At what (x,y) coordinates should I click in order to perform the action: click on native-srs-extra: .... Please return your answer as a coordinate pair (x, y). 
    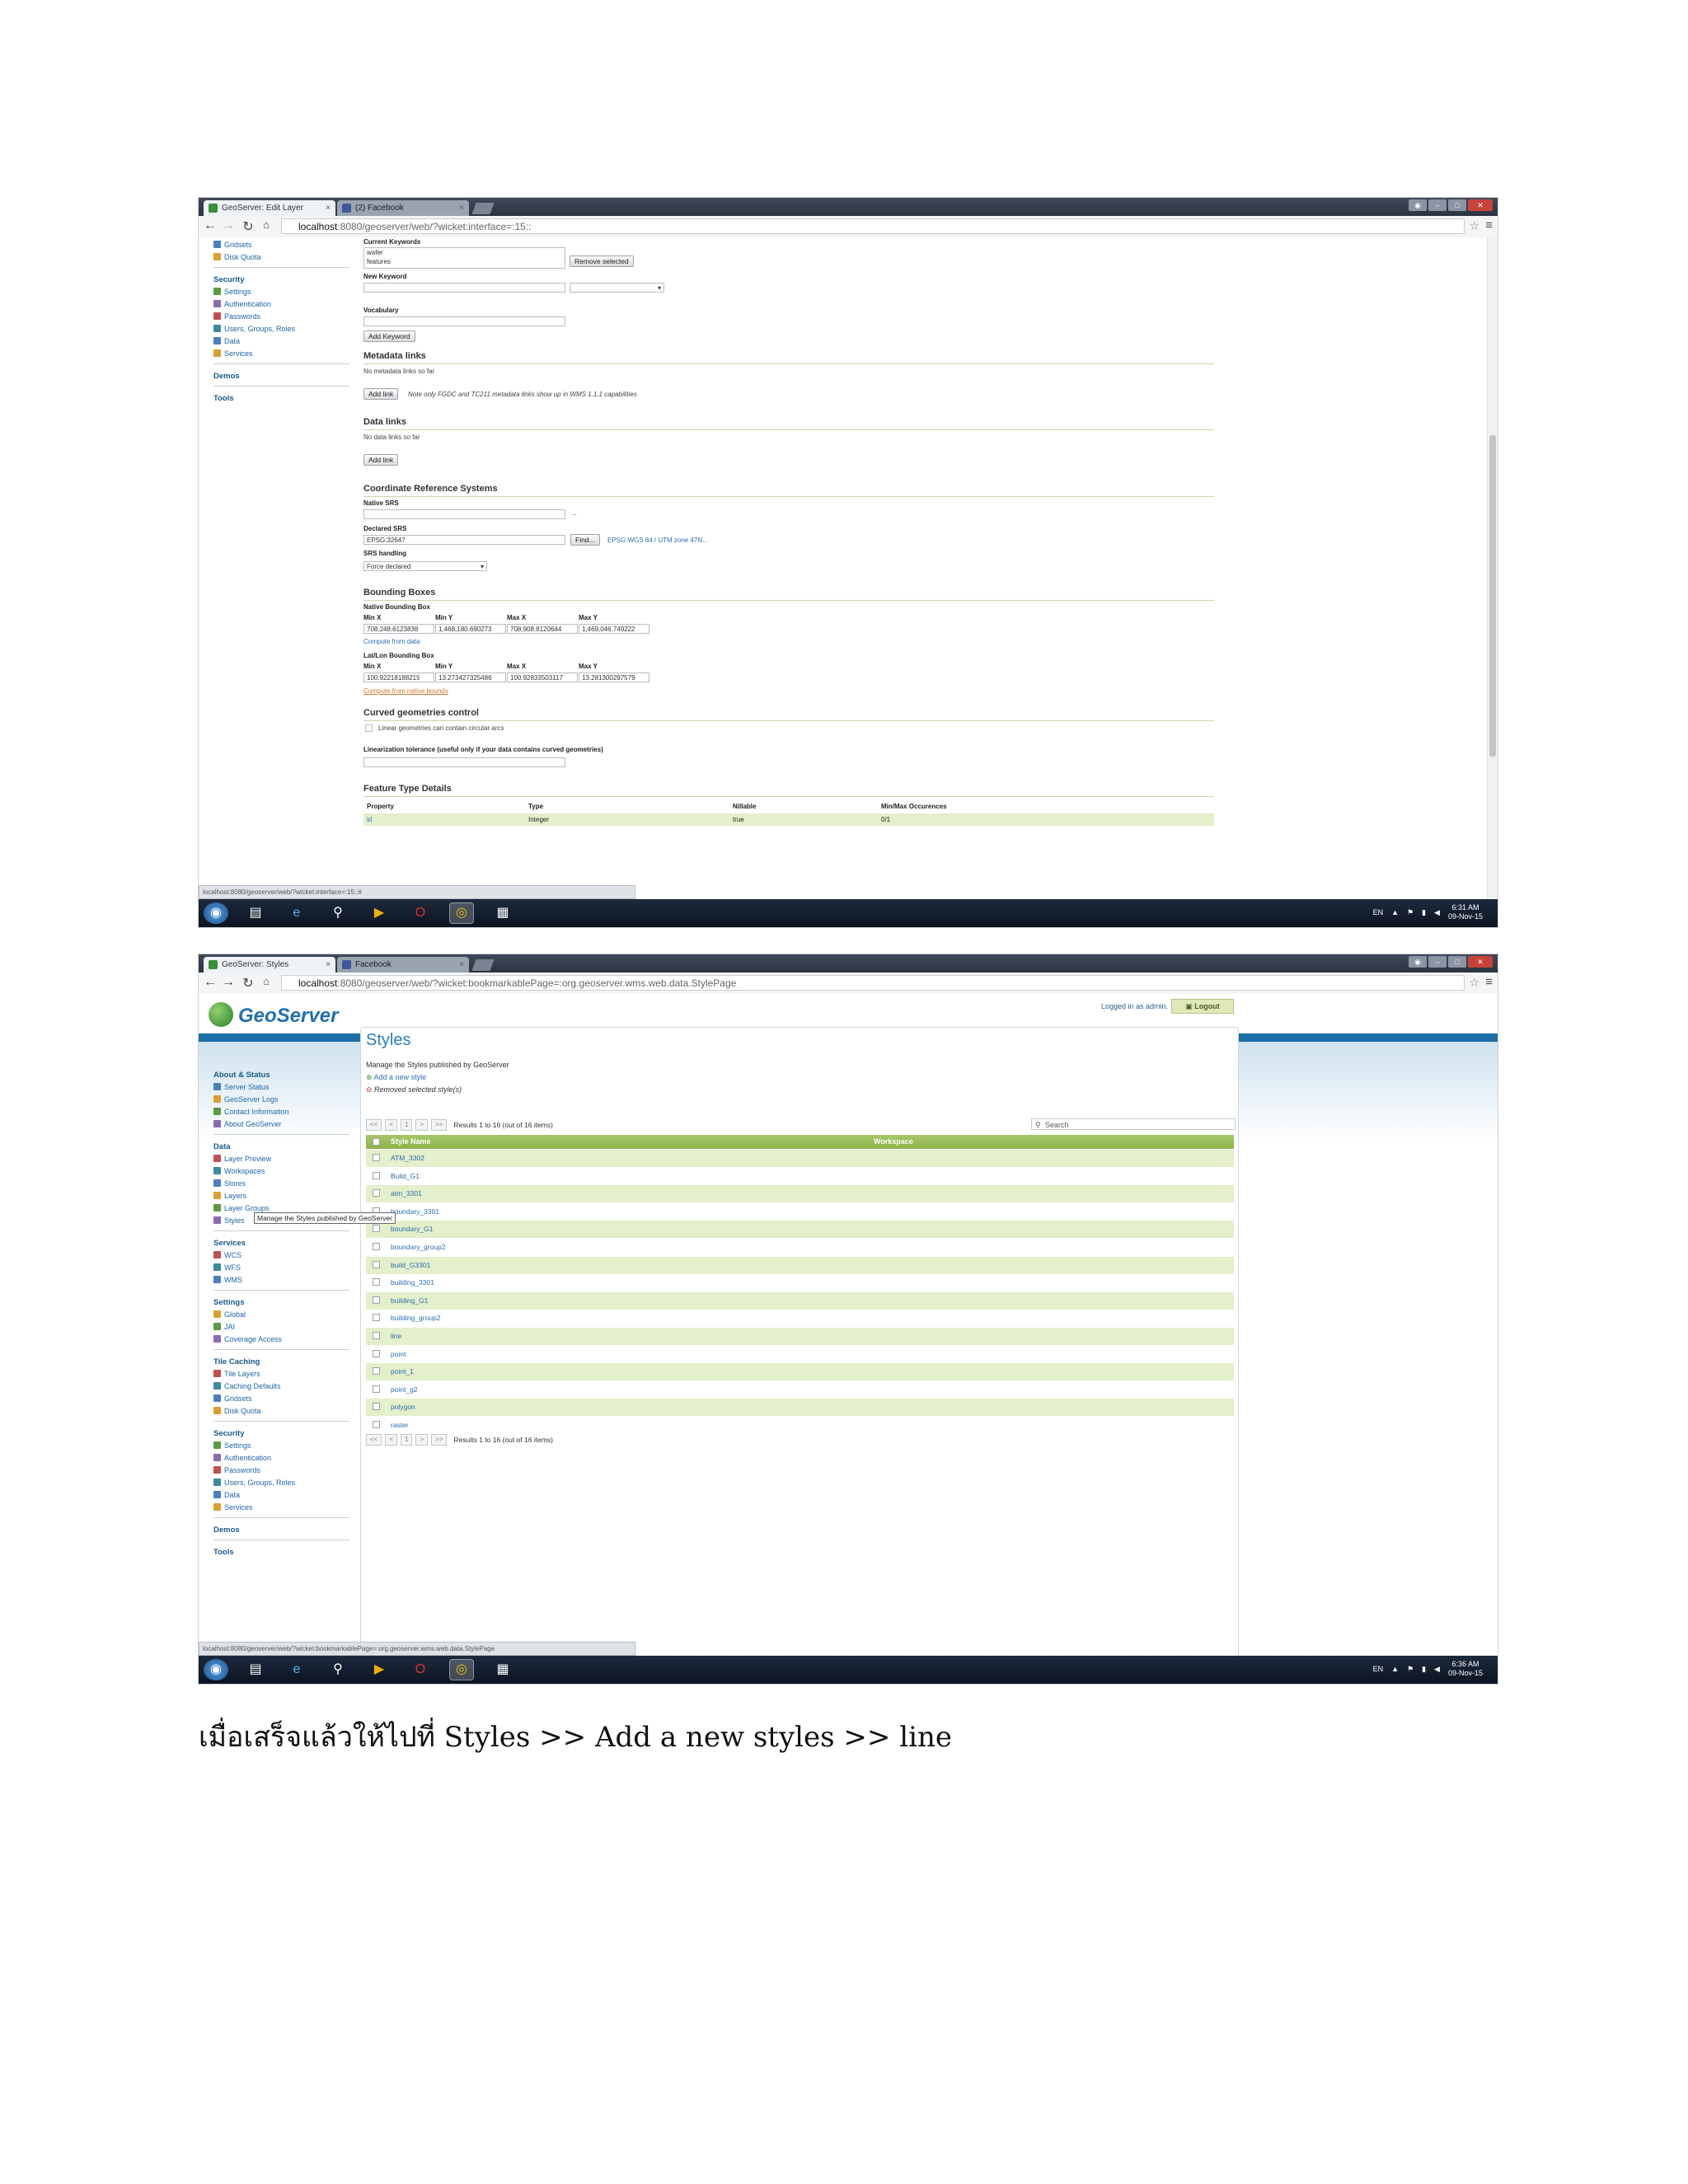
    Looking at the image, I should click on (574, 513).